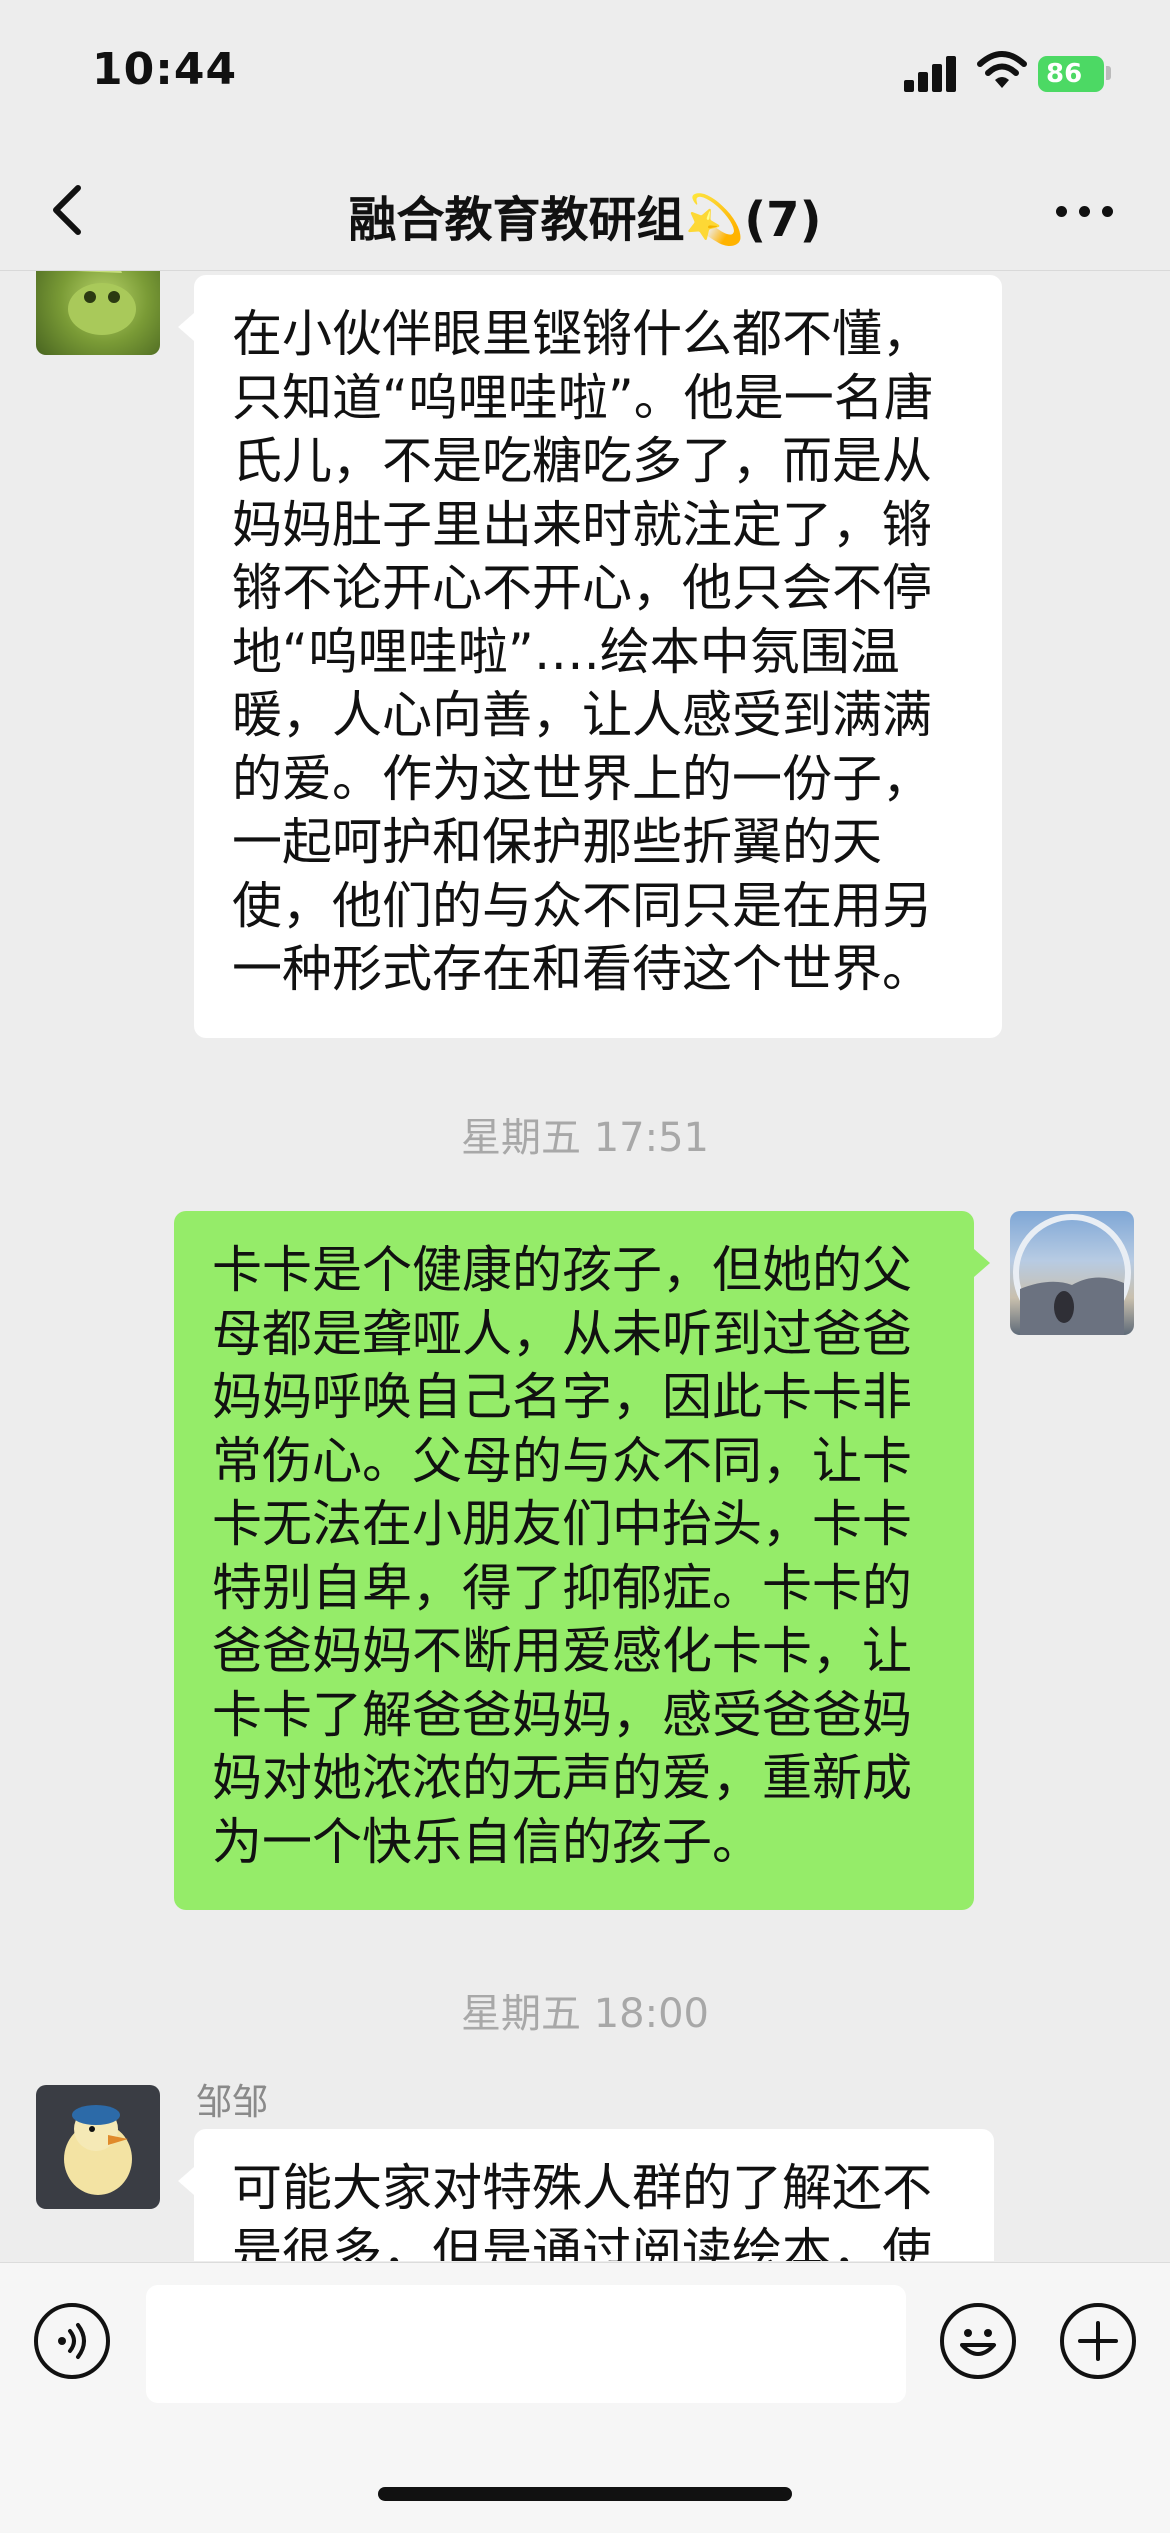 Image resolution: width=1170 pixels, height=2533 pixels. Describe the element at coordinates (585, 1138) in the screenshot. I see `timestamp-1: 星期五 17:51` at that location.